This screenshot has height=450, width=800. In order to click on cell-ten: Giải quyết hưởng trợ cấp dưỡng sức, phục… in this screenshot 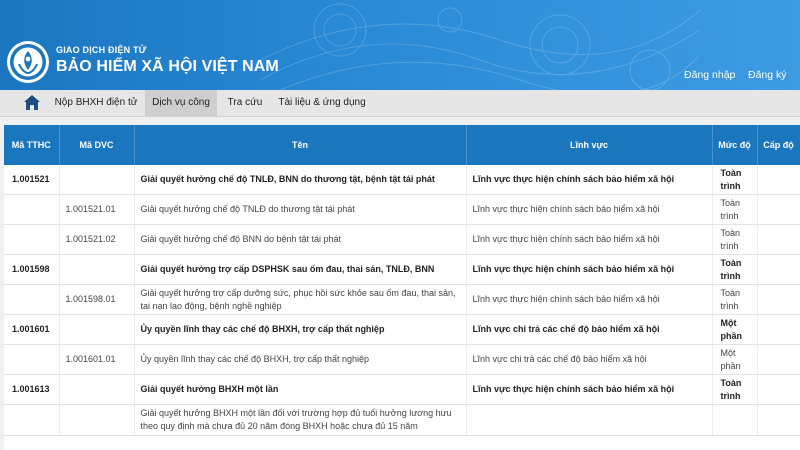, I will do `click(300, 299)`.